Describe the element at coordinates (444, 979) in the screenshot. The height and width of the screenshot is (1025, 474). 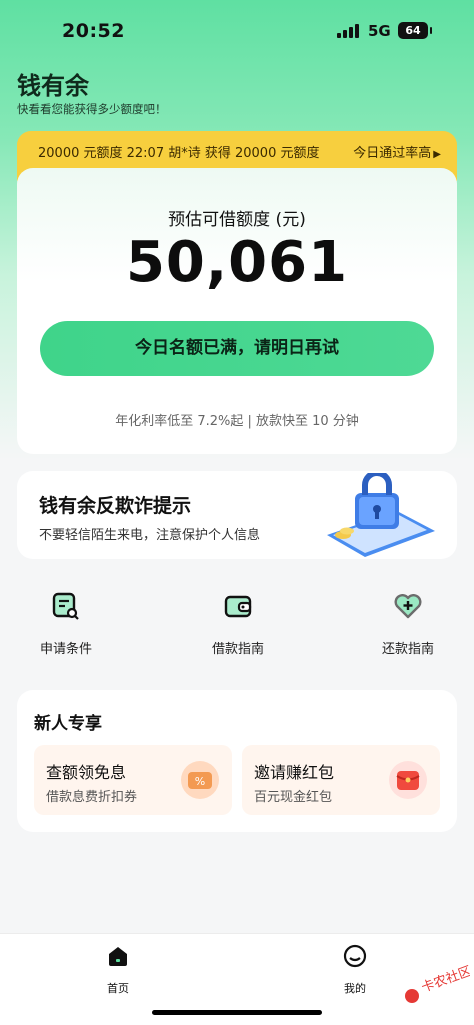
I see `watermark-text: 卡农社区` at that location.